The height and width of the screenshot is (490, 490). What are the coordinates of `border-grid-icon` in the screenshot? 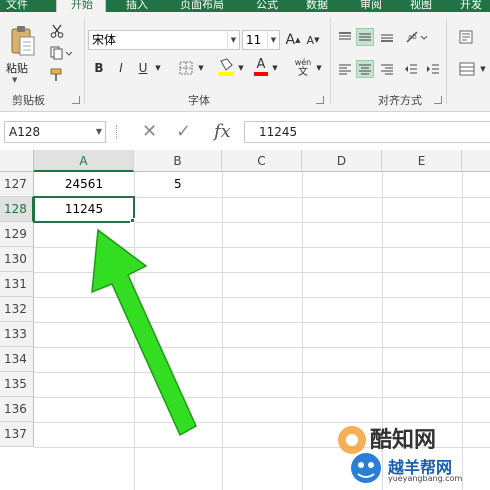 It's located at (186, 68).